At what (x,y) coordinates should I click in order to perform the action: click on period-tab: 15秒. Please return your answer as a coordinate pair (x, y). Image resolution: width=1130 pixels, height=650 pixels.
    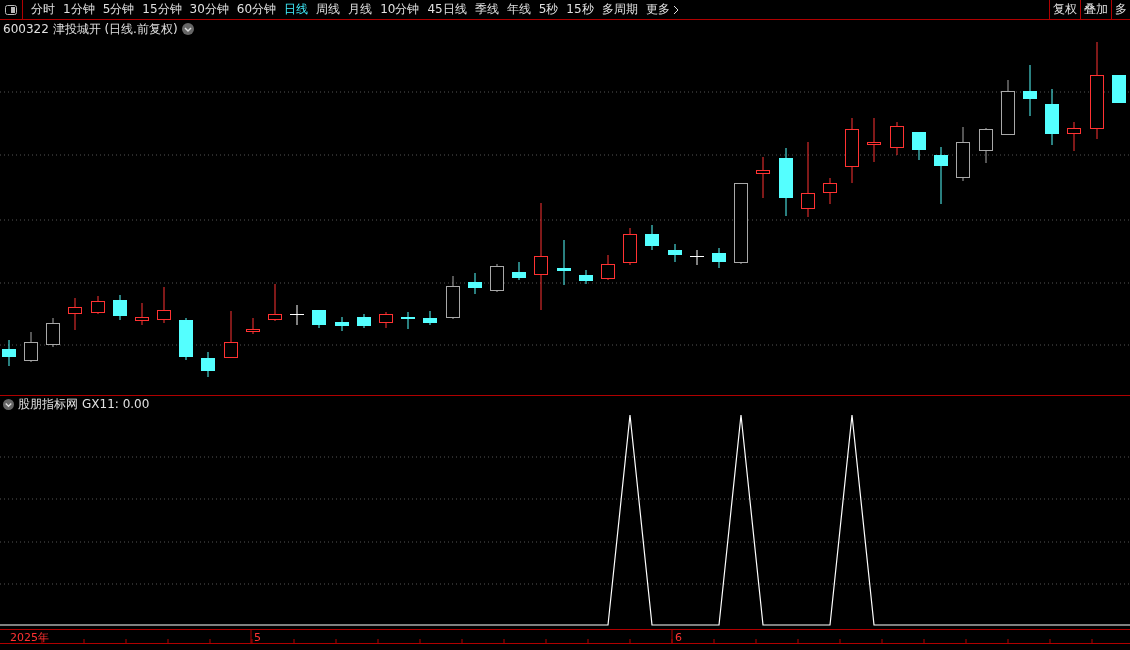
    Looking at the image, I should click on (580, 9).